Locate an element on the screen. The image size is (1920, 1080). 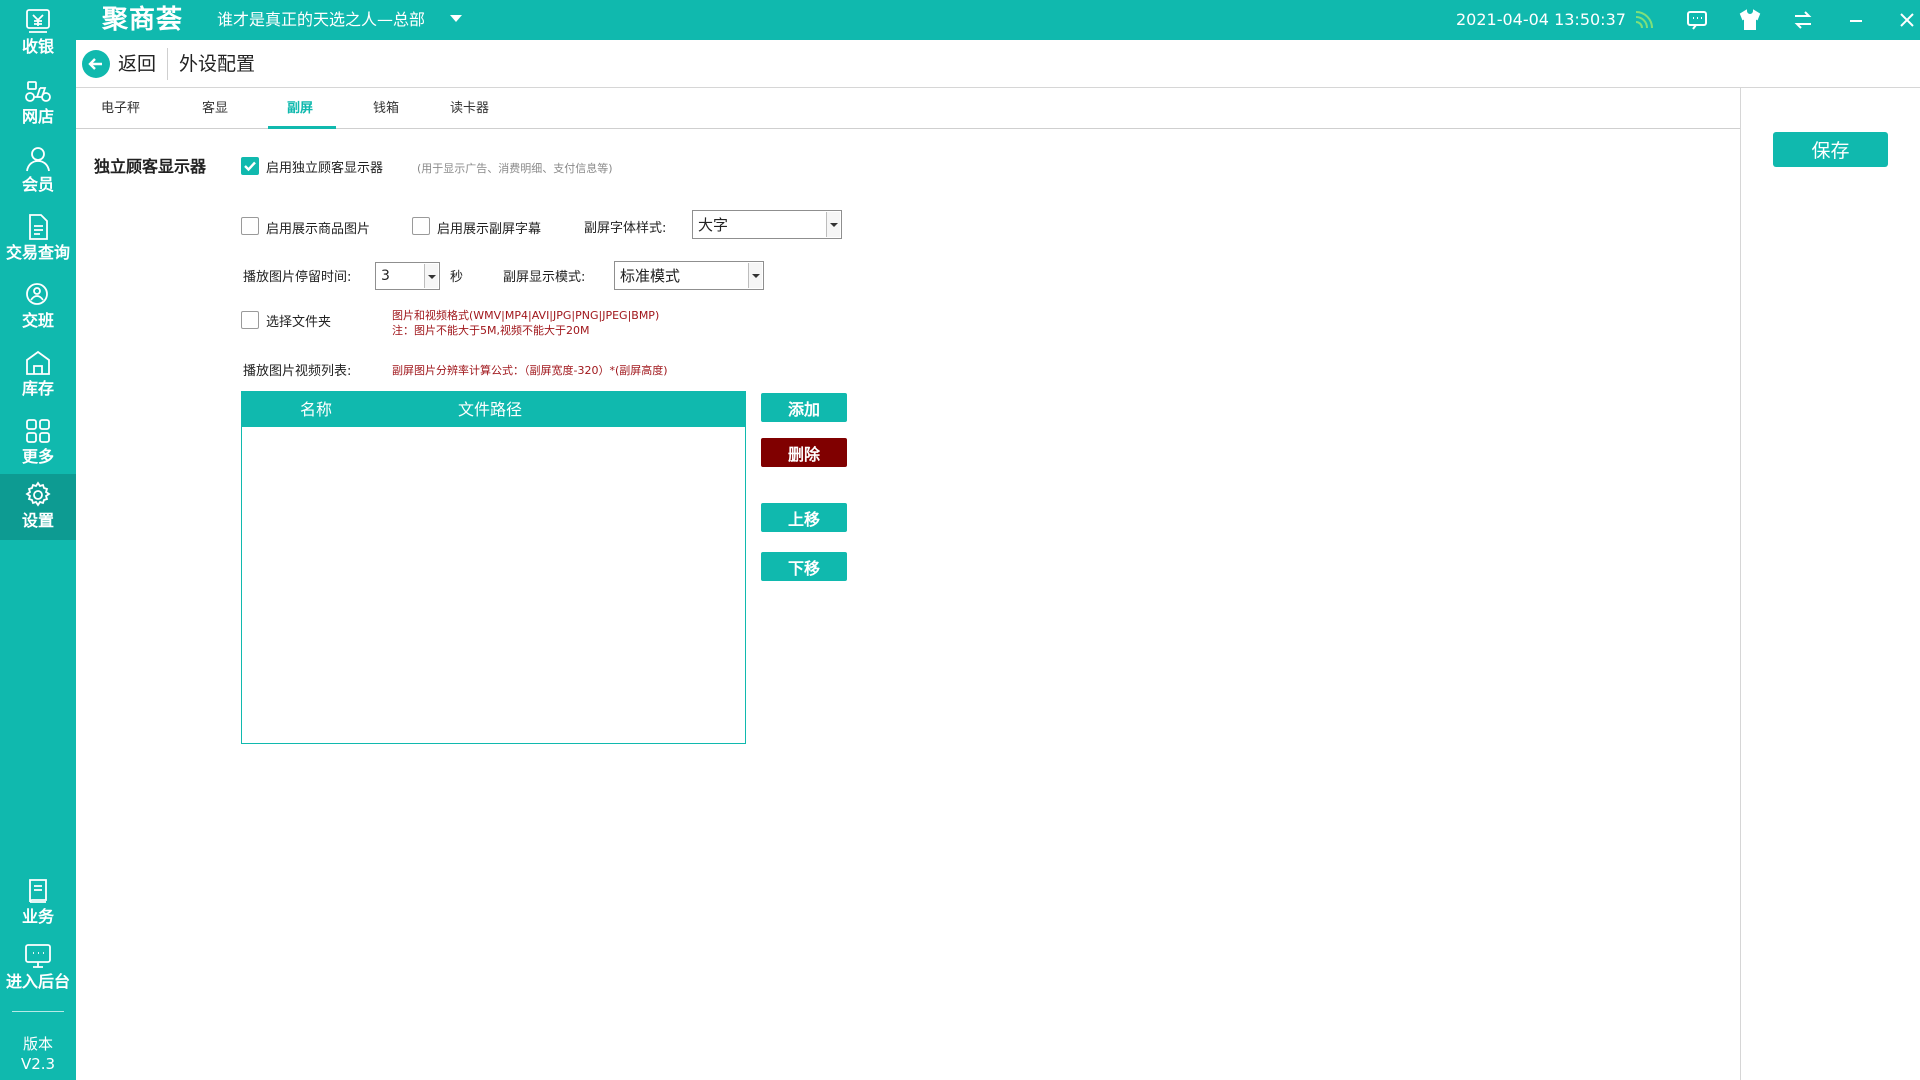
add-button: 添加 is located at coordinates (804, 407).